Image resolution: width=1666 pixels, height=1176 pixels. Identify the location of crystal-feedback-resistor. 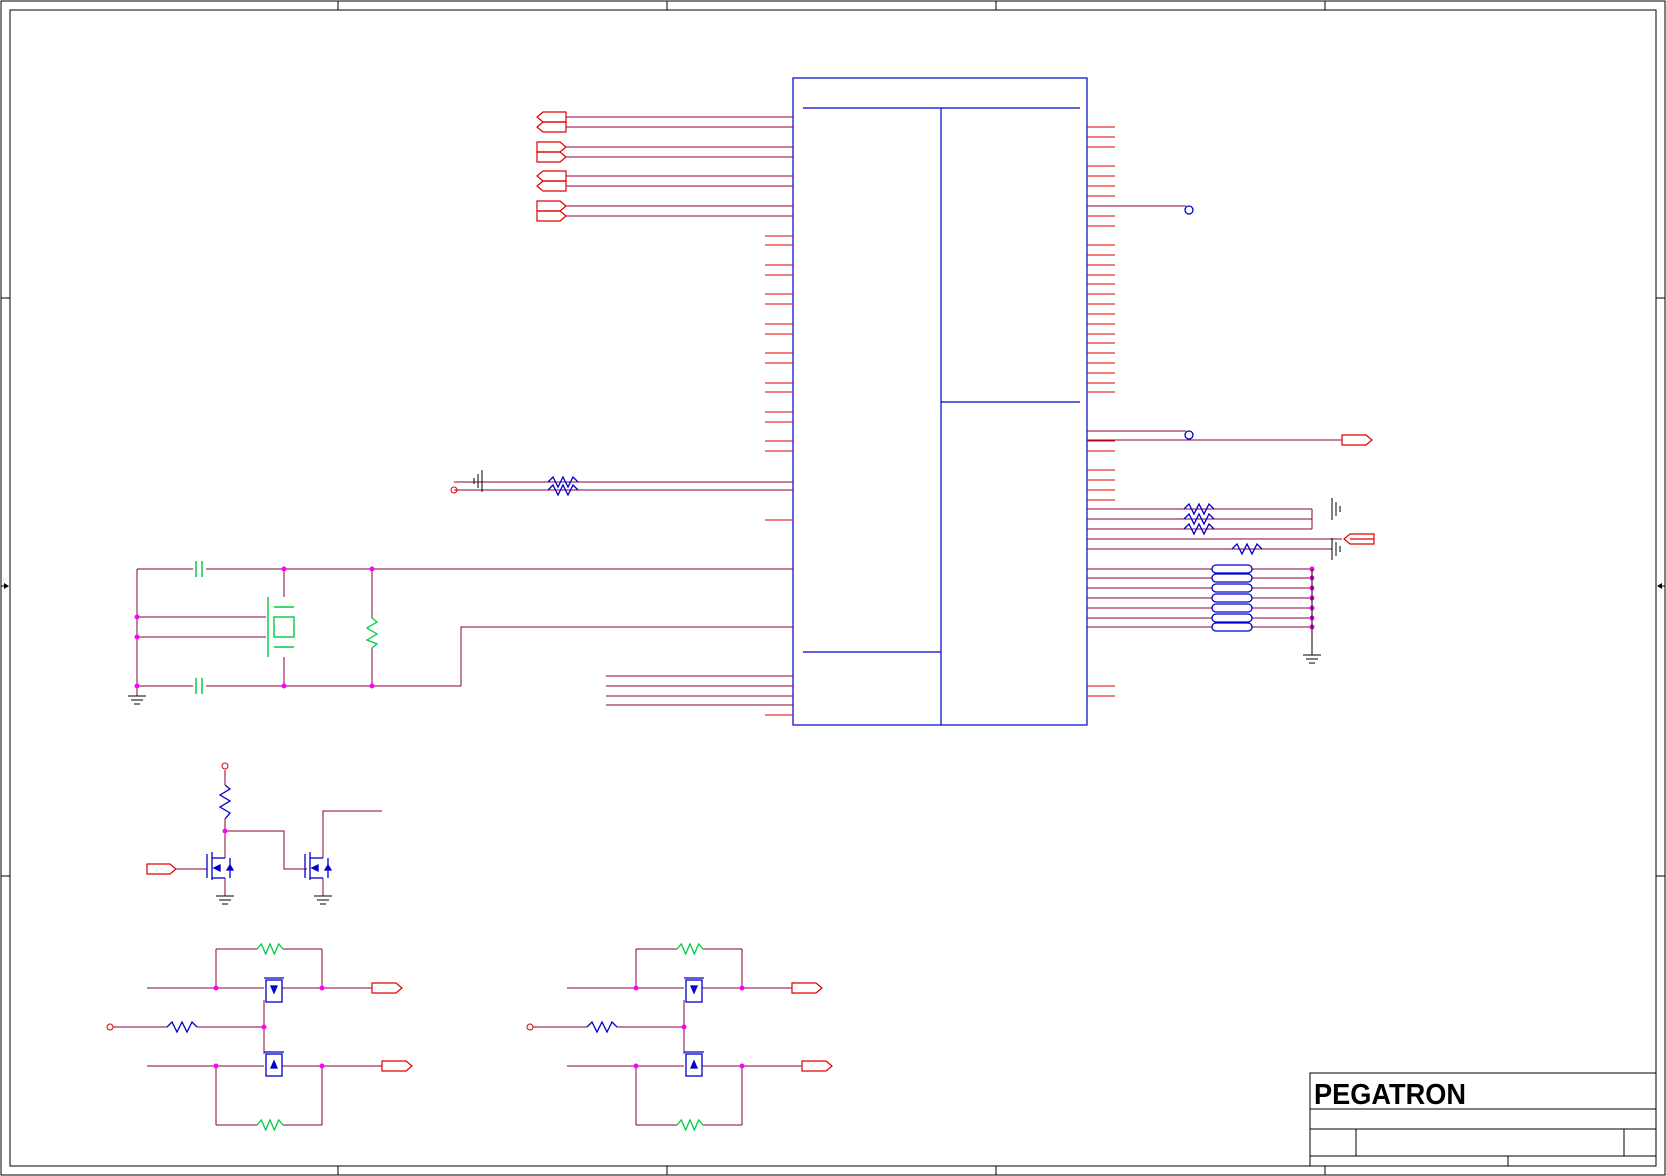
(372, 633).